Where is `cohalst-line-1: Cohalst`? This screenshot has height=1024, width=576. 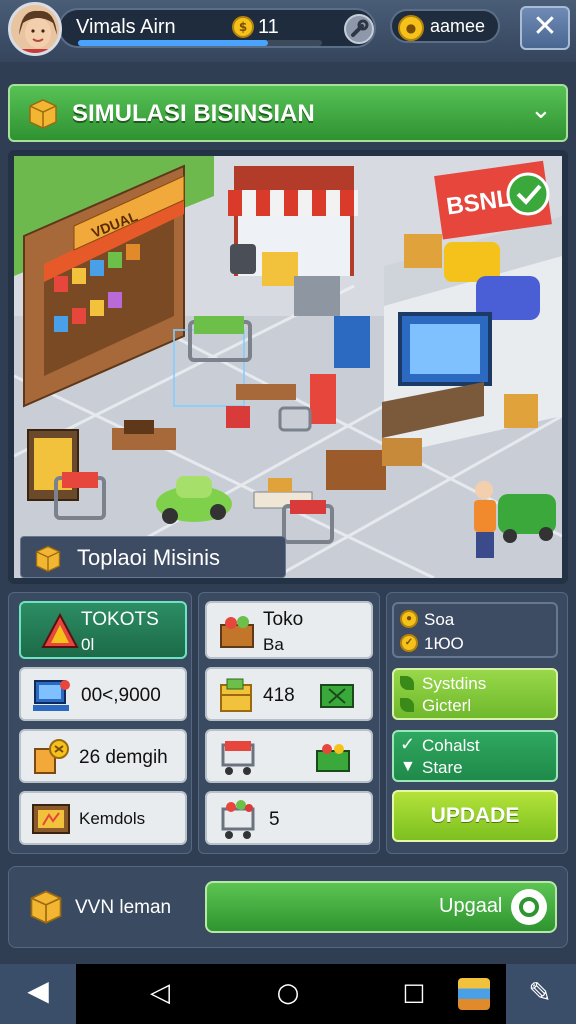
cohalst-line-1: Cohalst is located at coordinates (451, 745).